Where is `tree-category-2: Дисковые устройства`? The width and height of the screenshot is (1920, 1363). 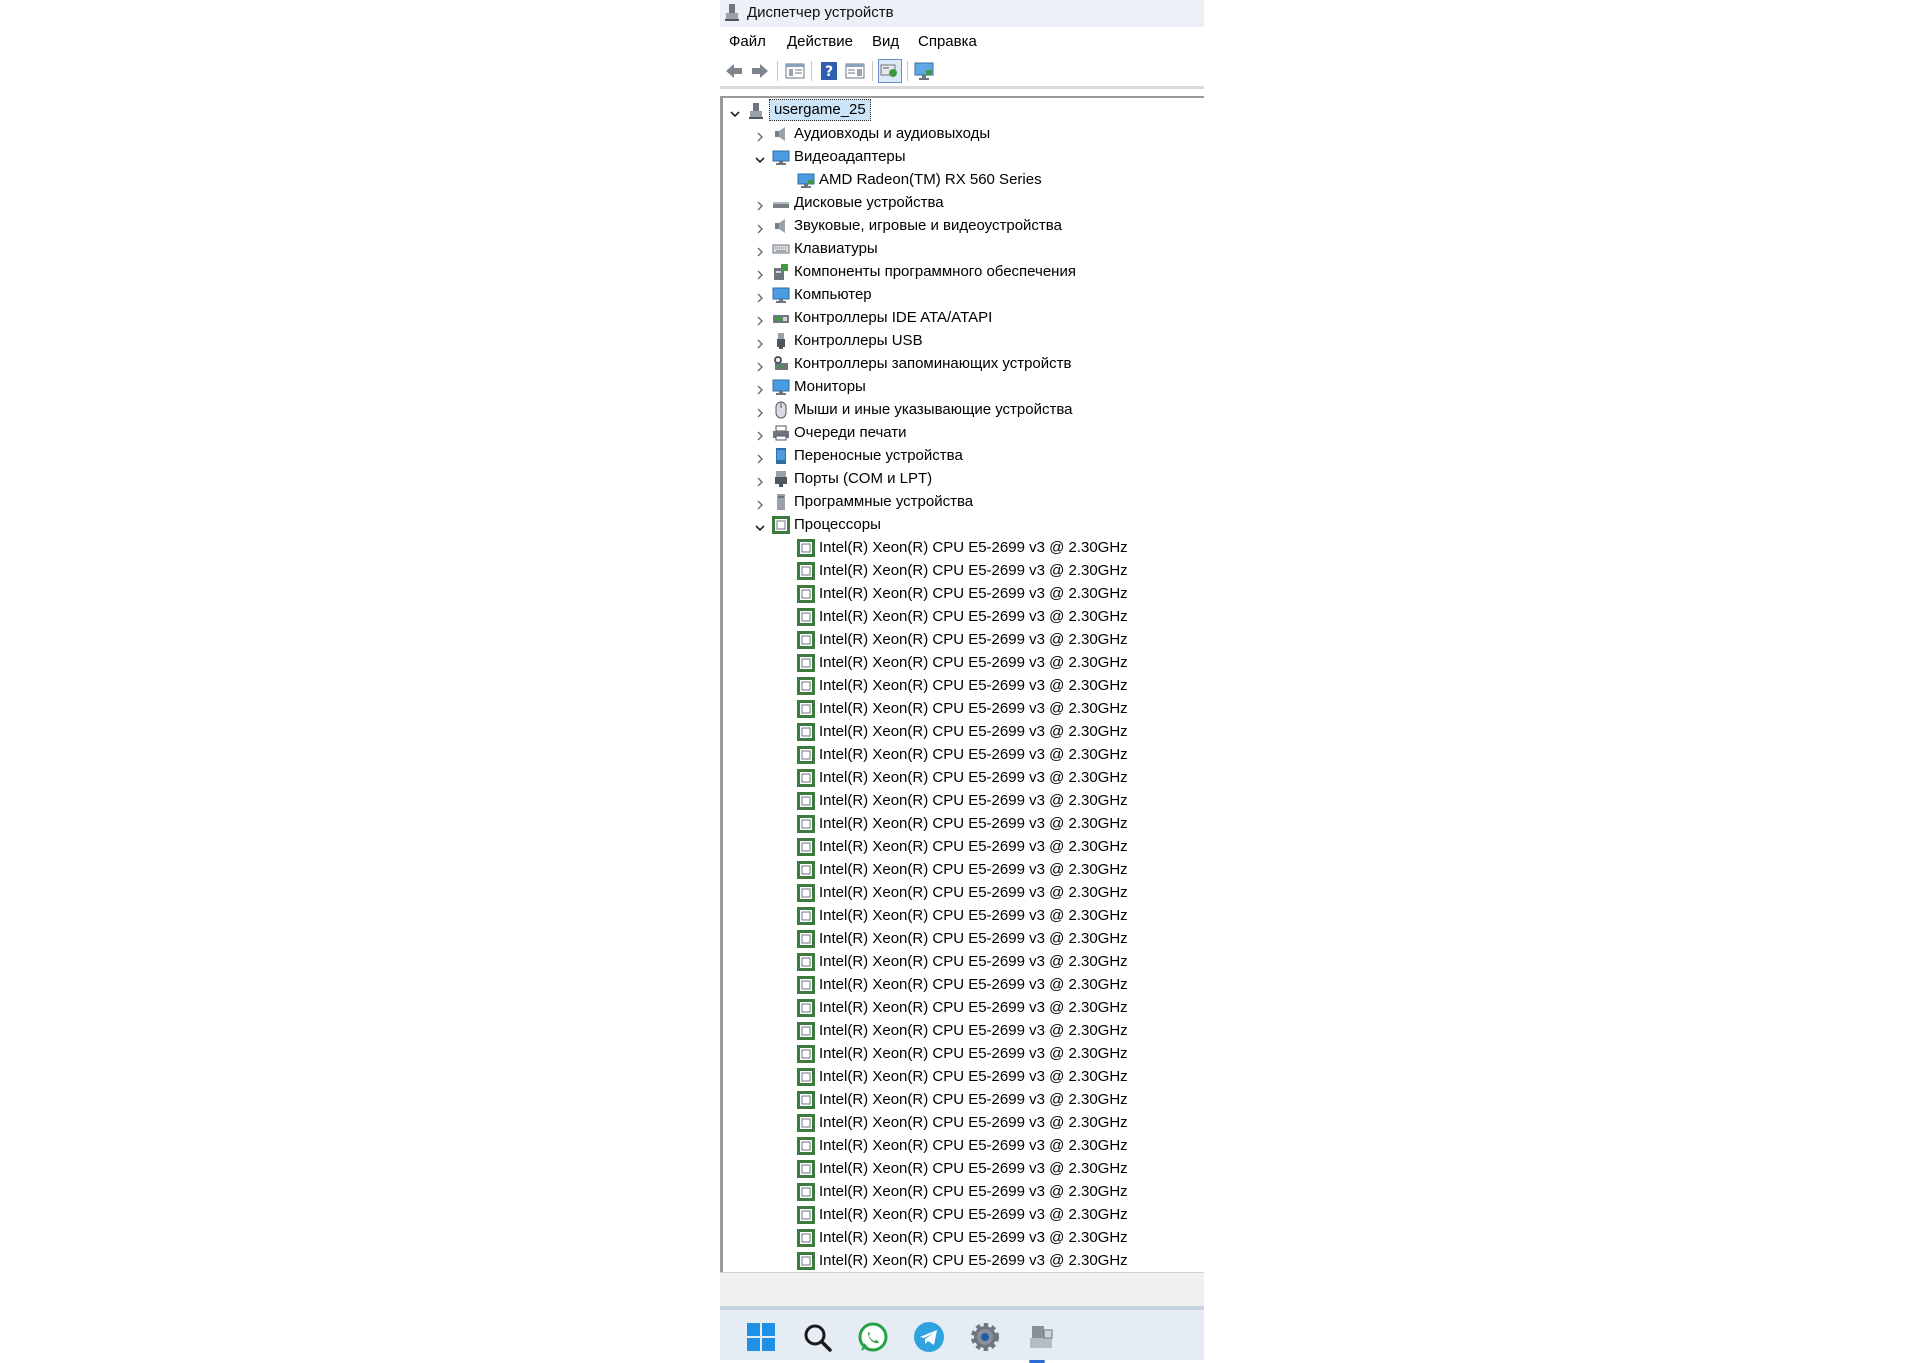 tree-category-2: Дисковые устройства is located at coordinates (963, 203).